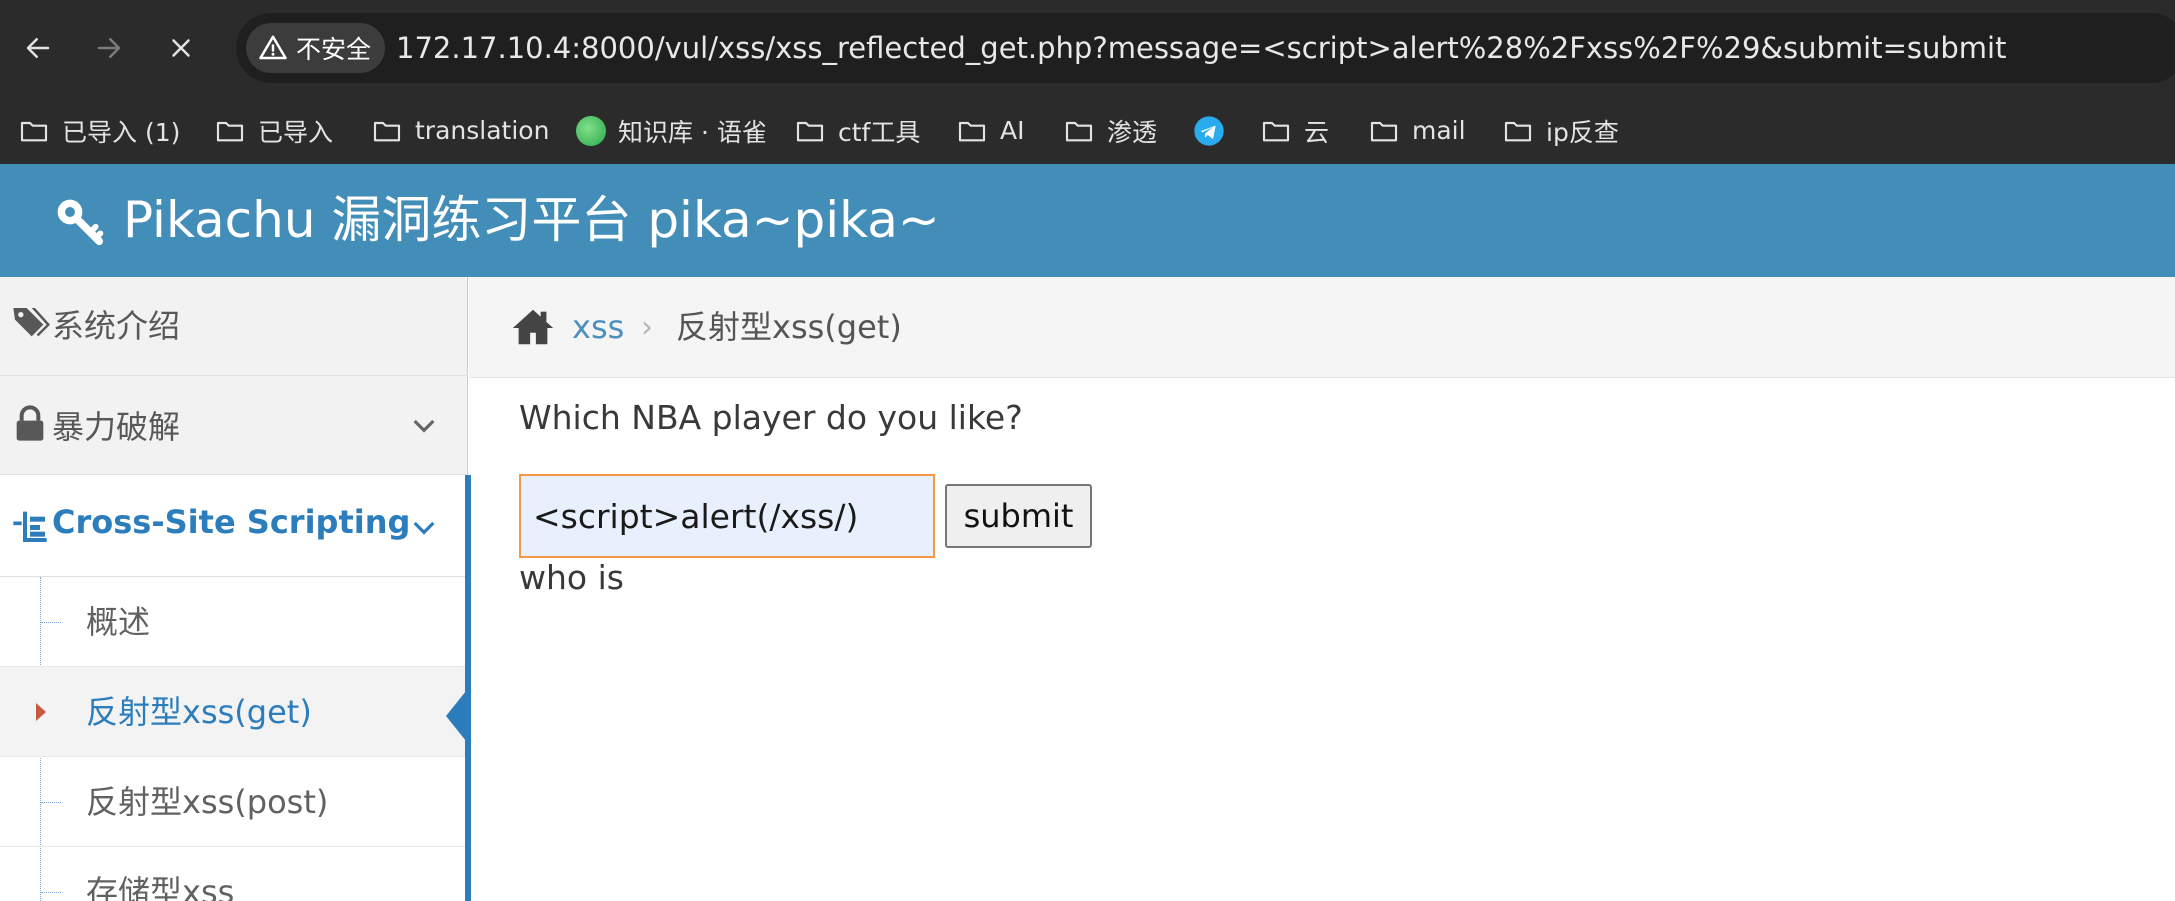 Image resolution: width=2175 pixels, height=901 pixels. I want to click on breadcrumb-link-xss: xss, so click(598, 327).